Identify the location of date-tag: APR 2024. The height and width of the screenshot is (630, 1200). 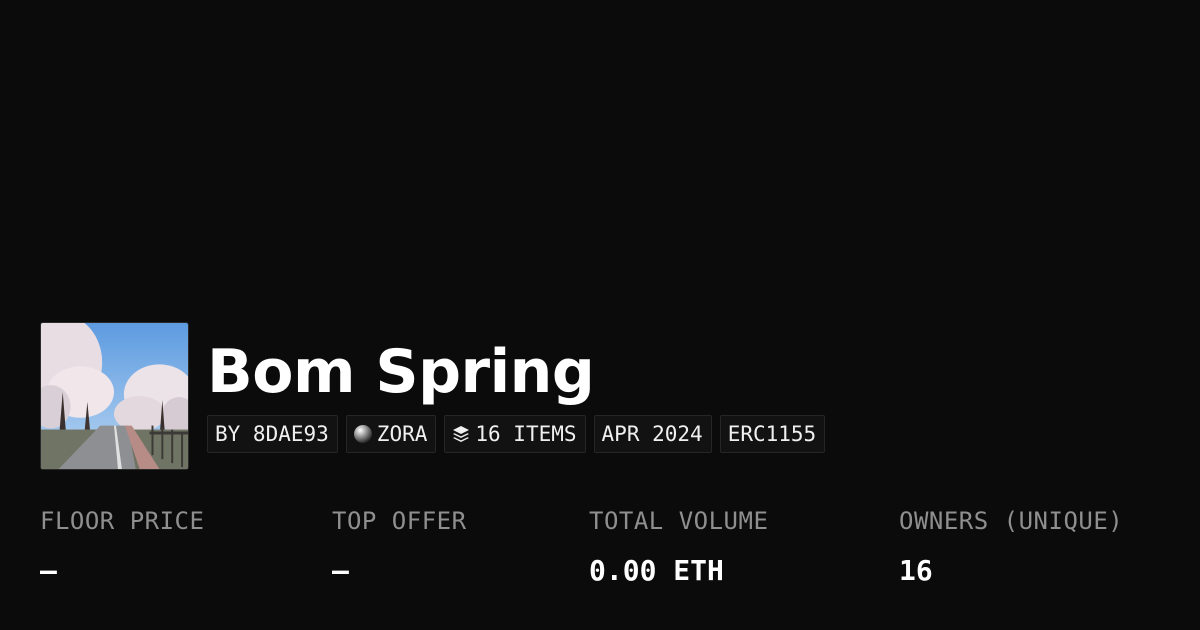
(652, 434).